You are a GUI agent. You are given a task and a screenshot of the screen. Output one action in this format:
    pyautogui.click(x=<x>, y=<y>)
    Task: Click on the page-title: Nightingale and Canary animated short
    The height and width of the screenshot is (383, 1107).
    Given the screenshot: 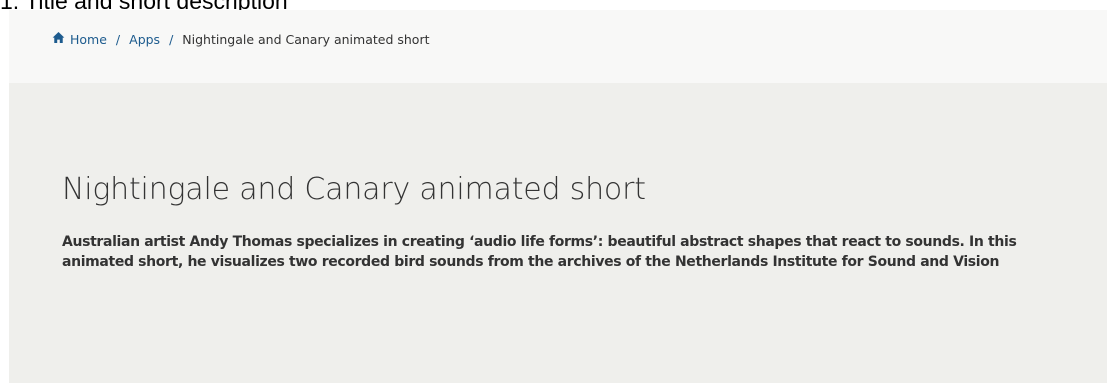 What is the action you would take?
    pyautogui.click(x=354, y=189)
    